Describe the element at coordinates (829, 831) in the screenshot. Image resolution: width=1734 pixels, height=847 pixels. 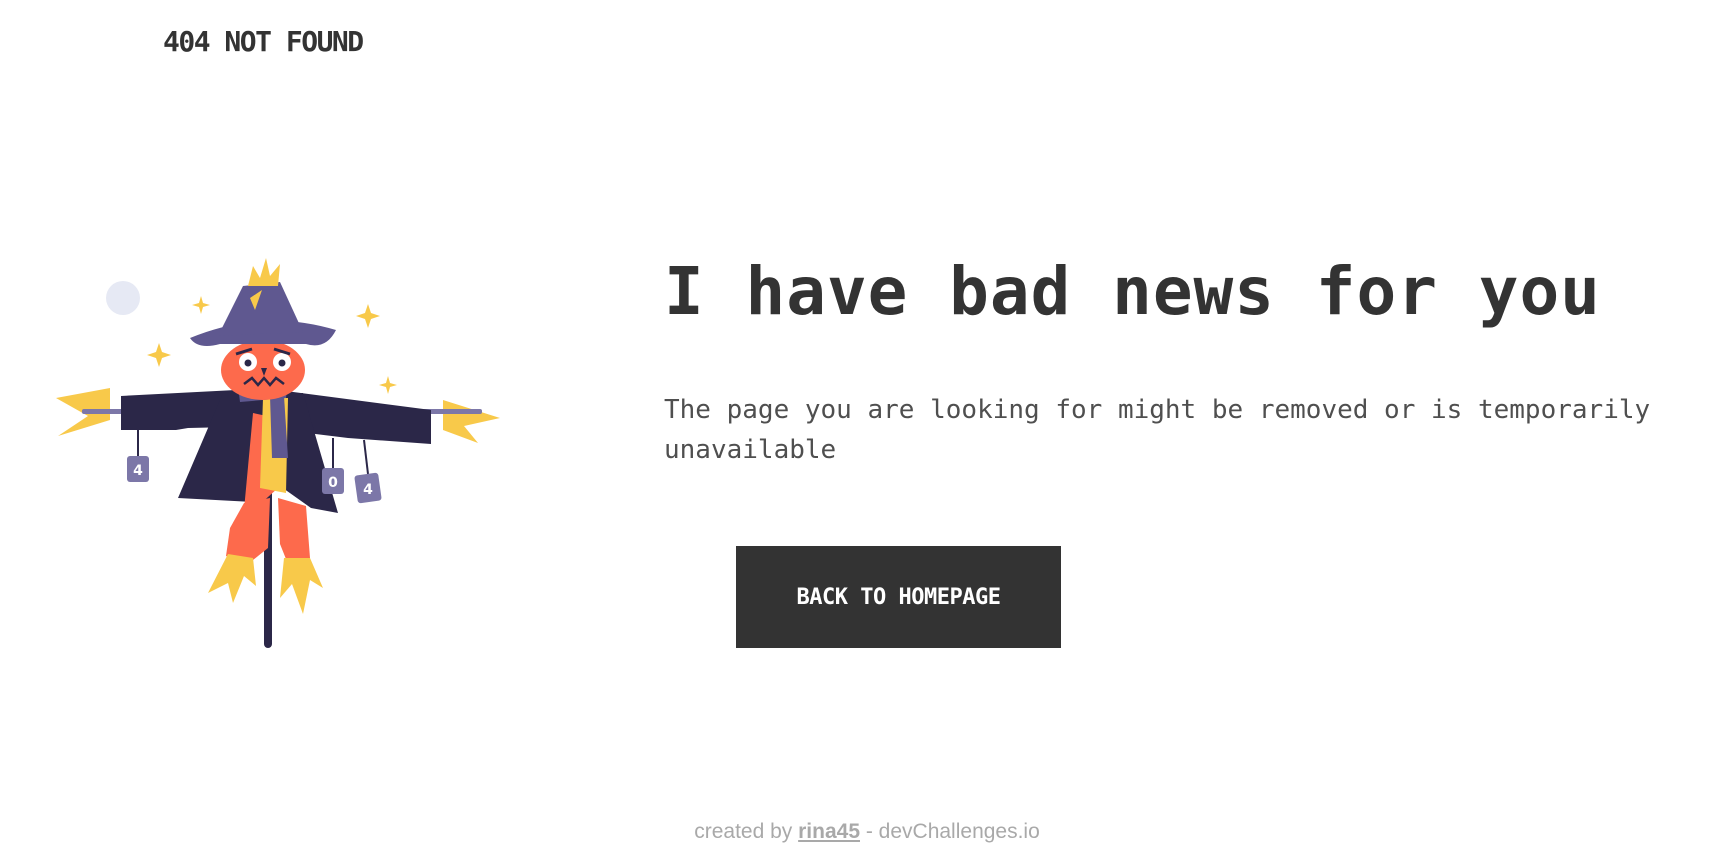
I see `author-link: rina45` at that location.